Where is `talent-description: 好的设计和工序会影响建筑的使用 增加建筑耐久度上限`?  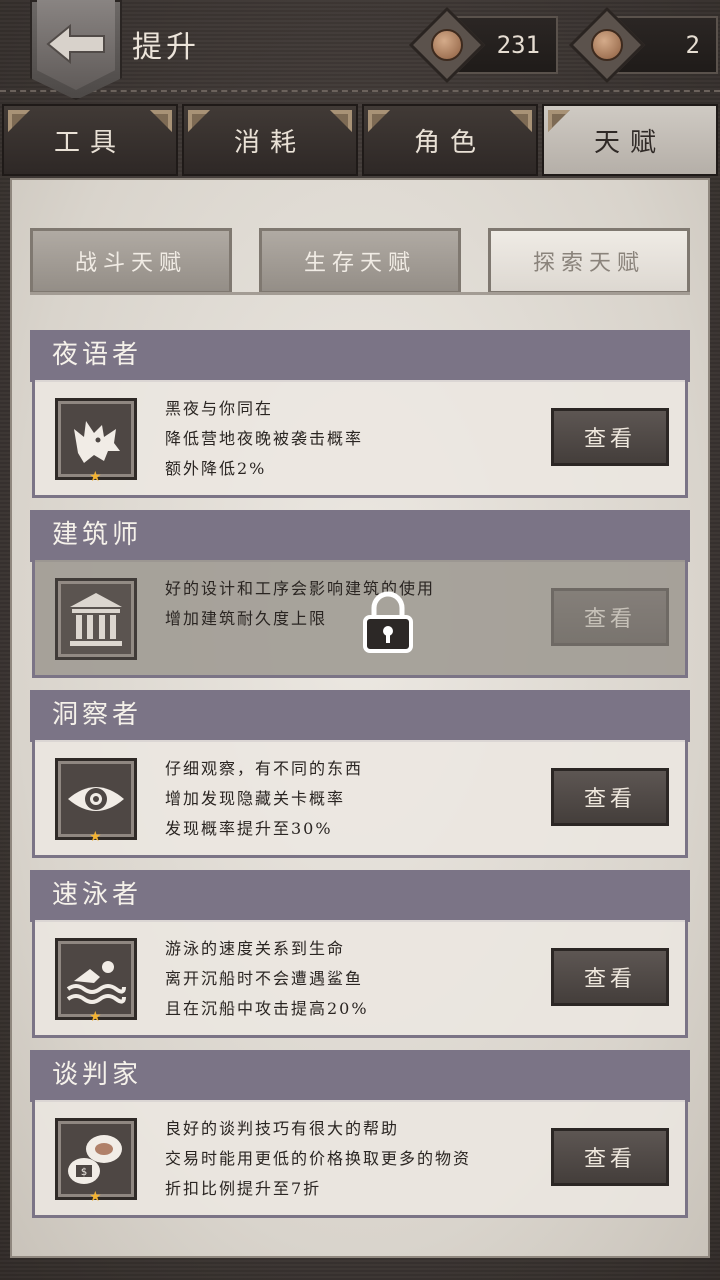
talent-description: 好的设计和工序会影响建筑的使用 增加建筑耐久度上限 is located at coordinates (355, 604).